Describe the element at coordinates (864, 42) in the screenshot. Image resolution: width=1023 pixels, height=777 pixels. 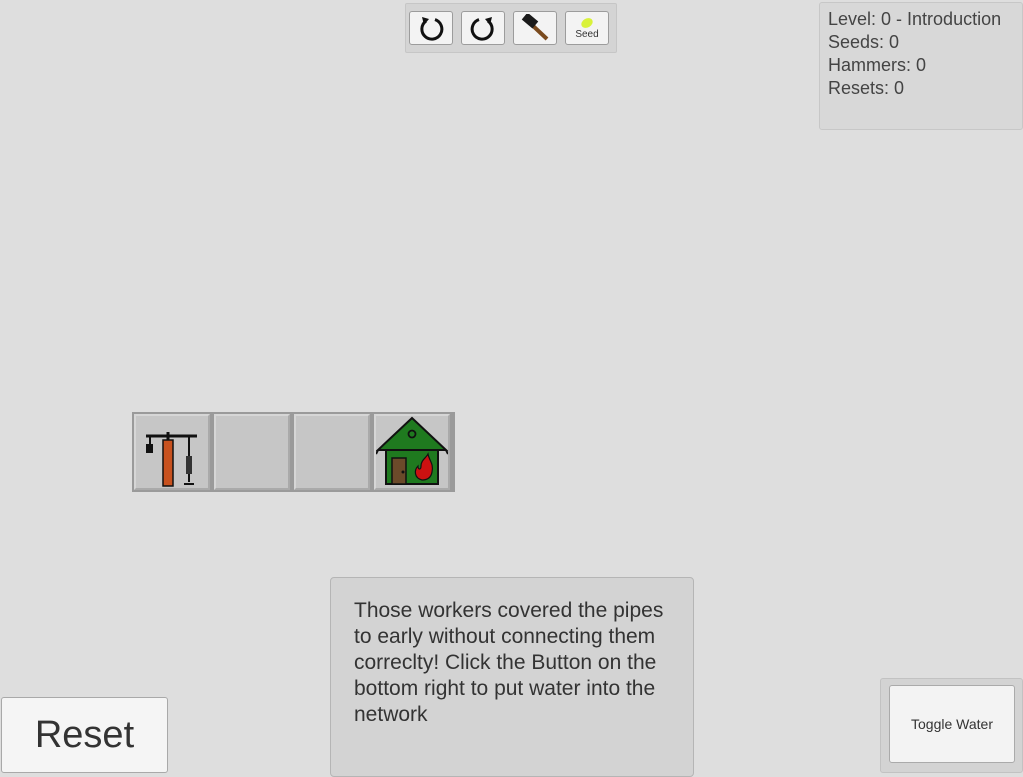
I see `seeds-count: Seeds: 0` at that location.